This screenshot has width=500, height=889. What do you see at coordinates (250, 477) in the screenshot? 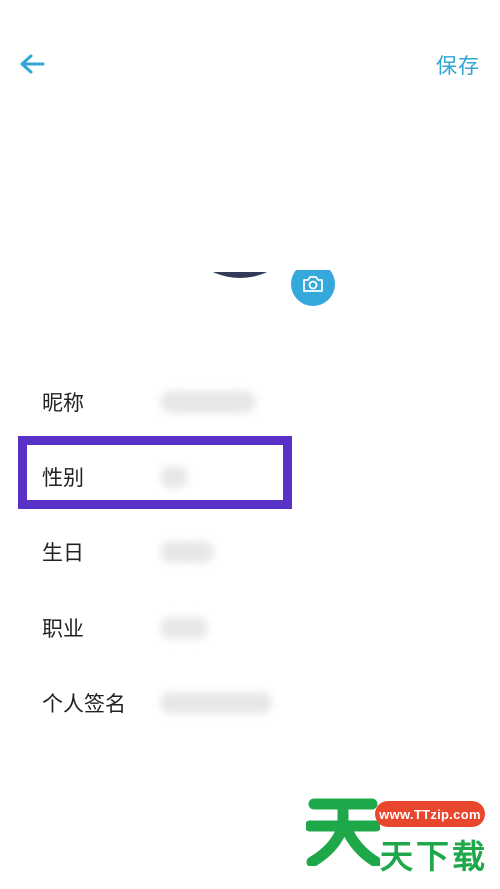
I see `gender-row: 性别` at bounding box center [250, 477].